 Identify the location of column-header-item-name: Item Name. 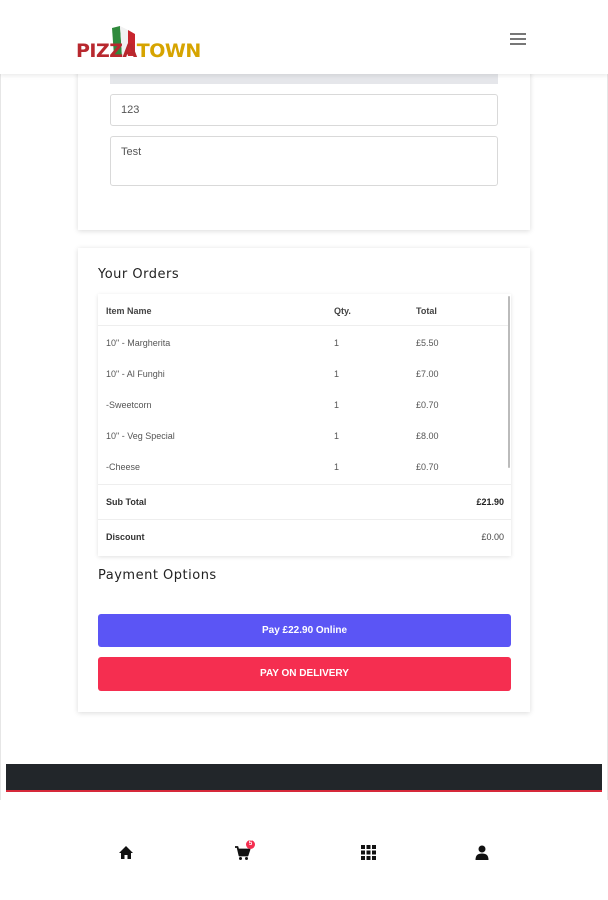
(129, 311).